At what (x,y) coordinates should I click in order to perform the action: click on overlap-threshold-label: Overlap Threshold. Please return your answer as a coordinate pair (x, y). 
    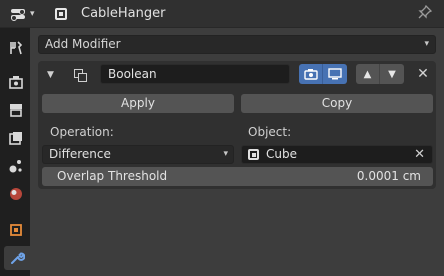
    Looking at the image, I should click on (112, 176).